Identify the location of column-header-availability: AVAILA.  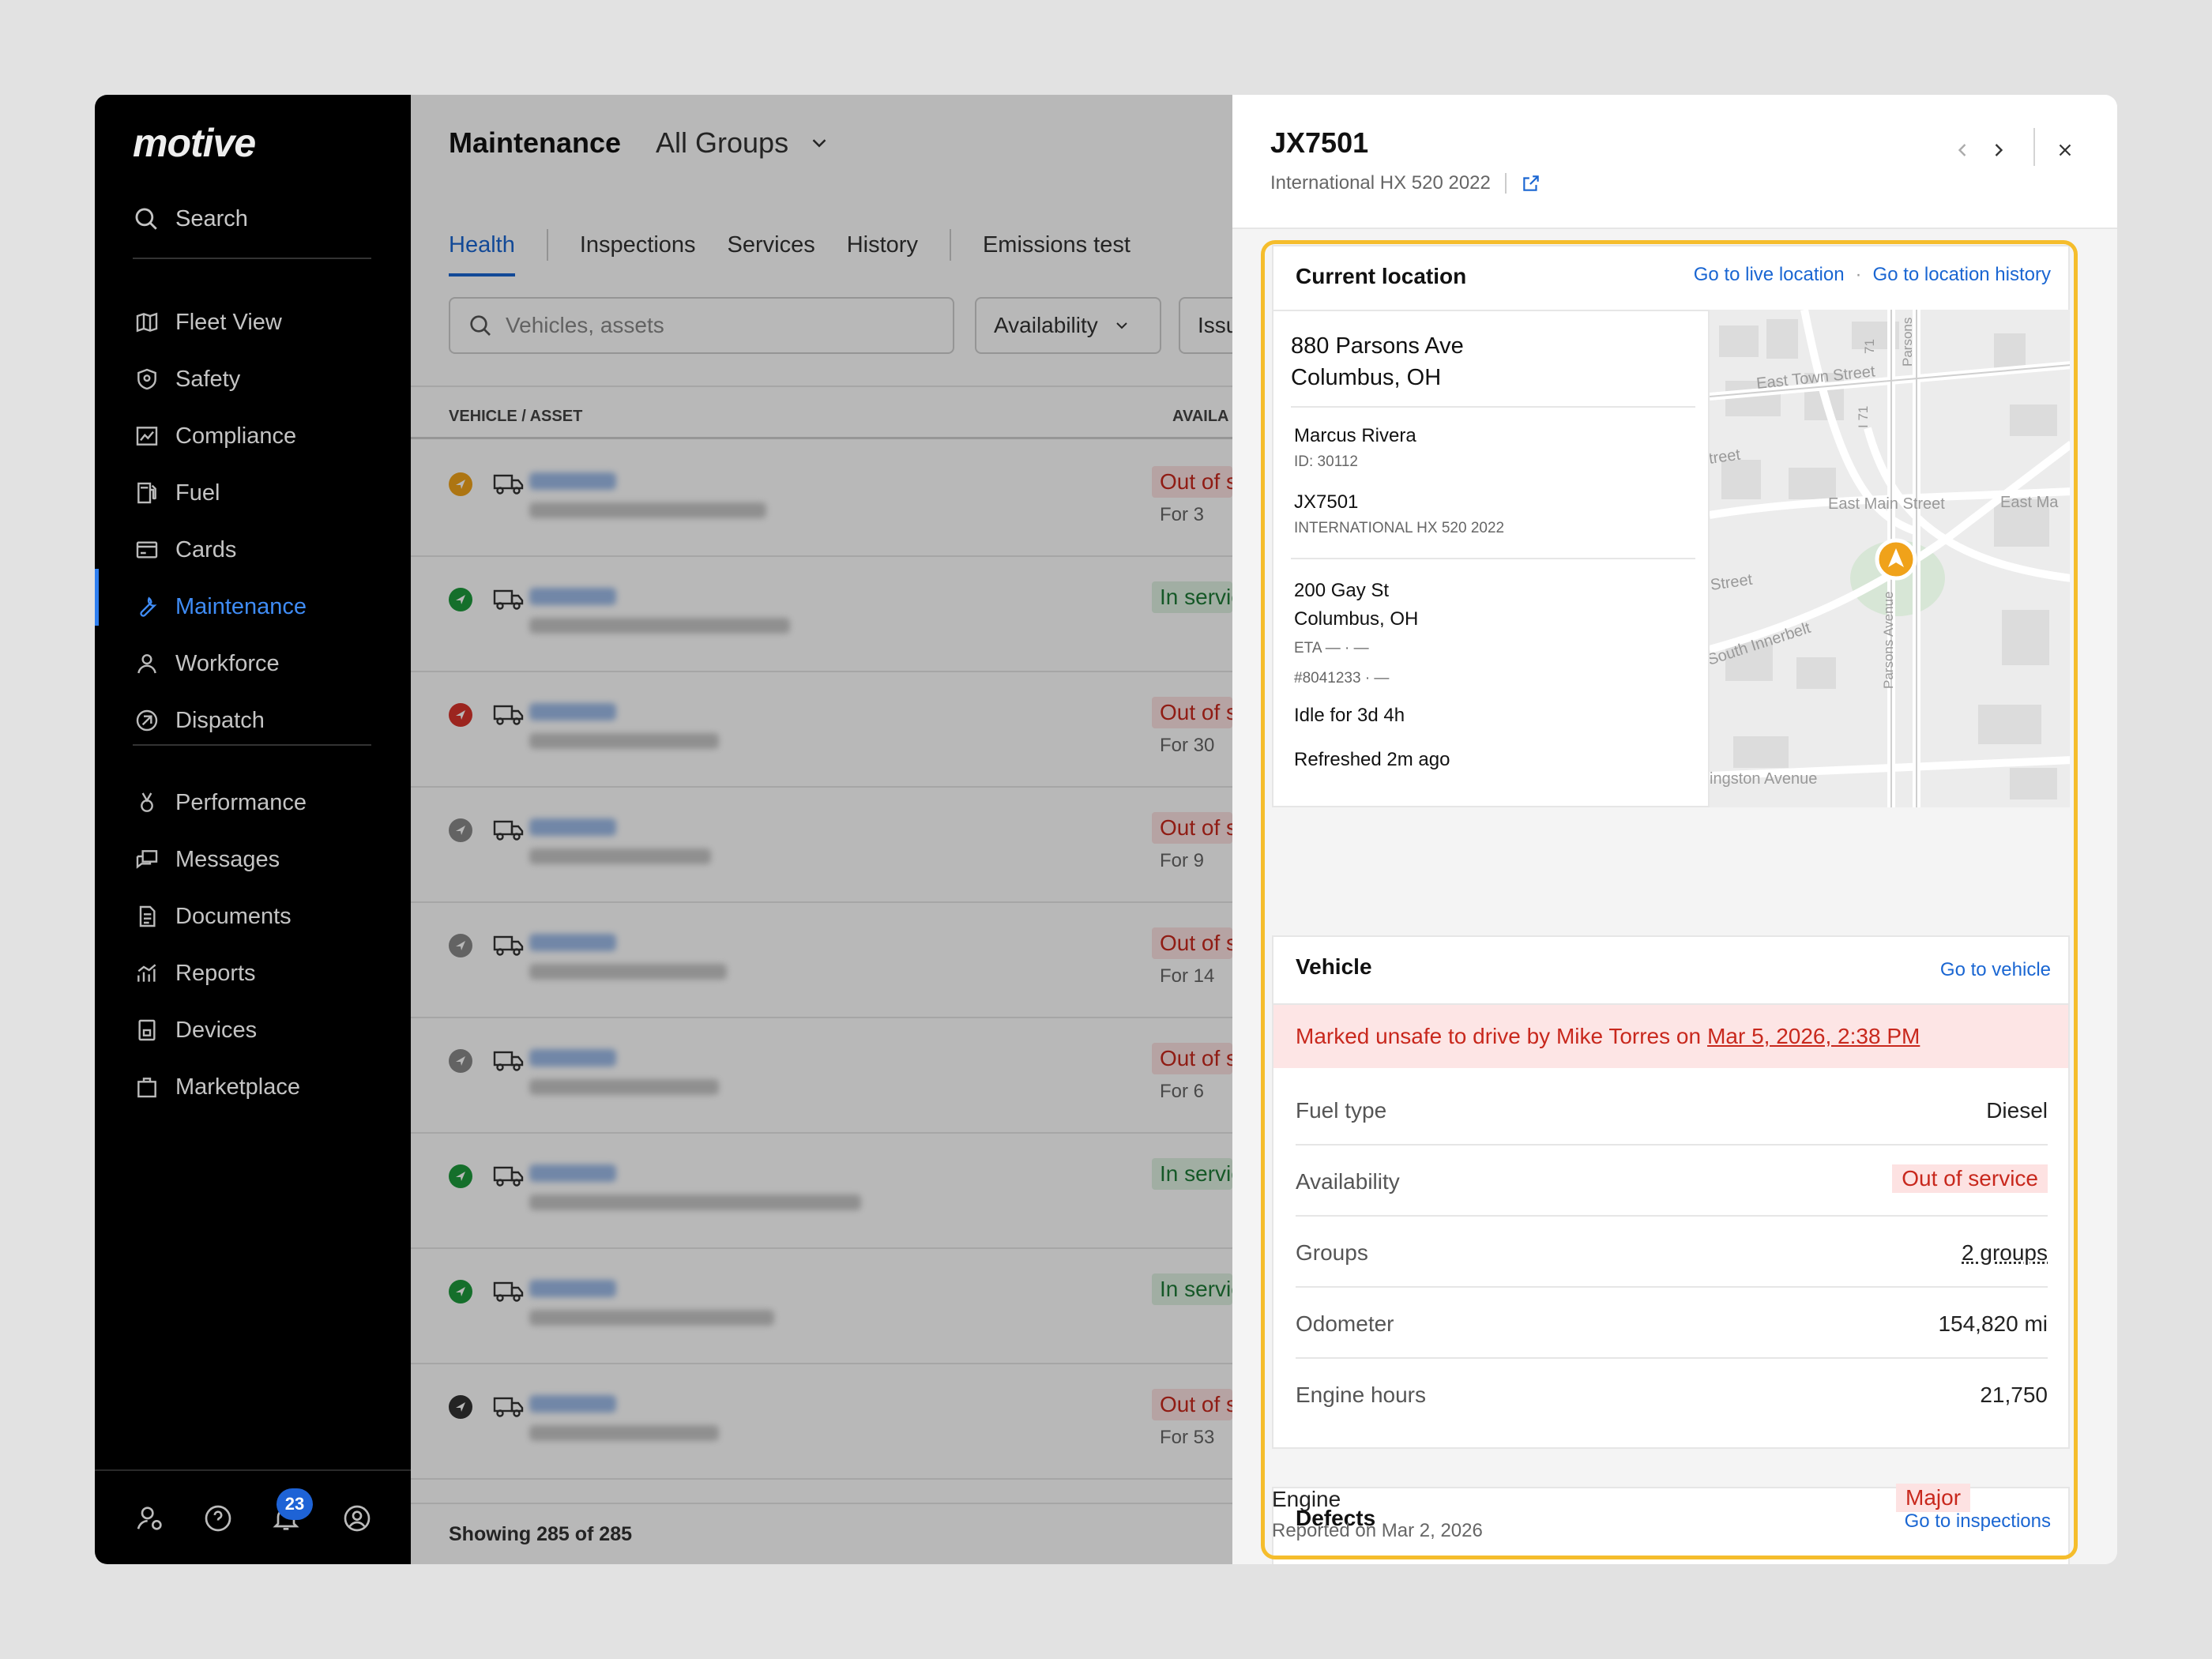
(1200, 417).